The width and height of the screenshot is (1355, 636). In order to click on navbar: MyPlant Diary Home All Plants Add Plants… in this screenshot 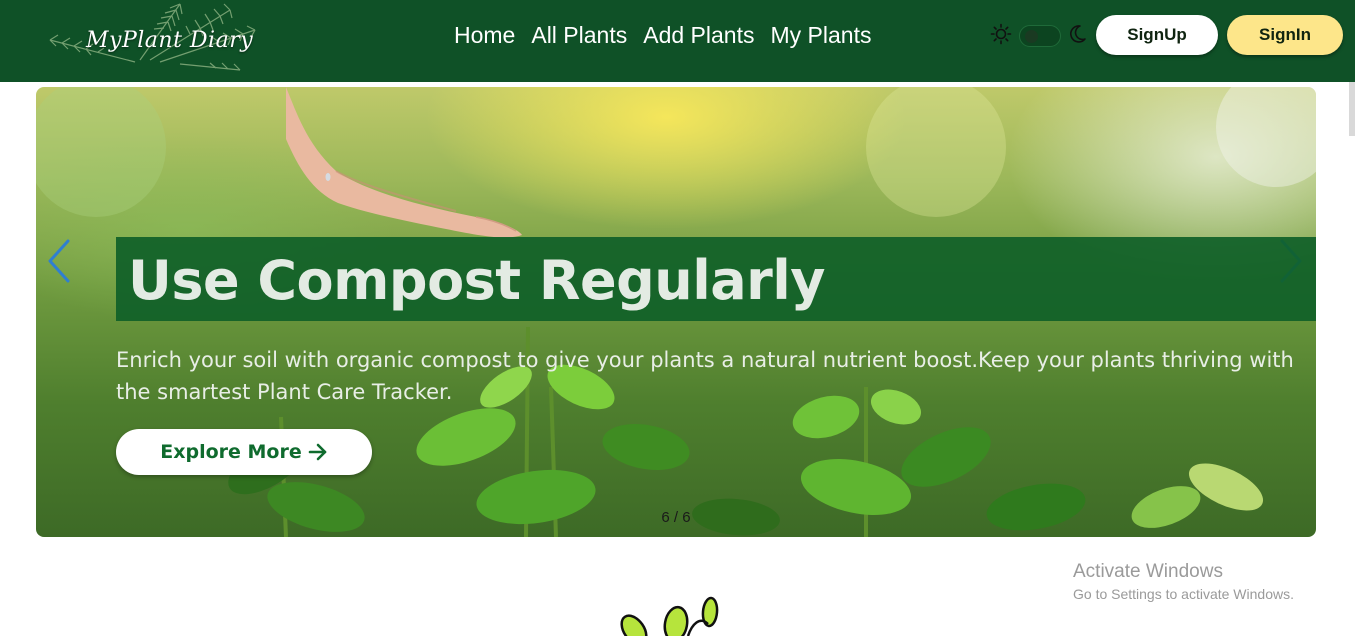, I will do `click(677, 41)`.